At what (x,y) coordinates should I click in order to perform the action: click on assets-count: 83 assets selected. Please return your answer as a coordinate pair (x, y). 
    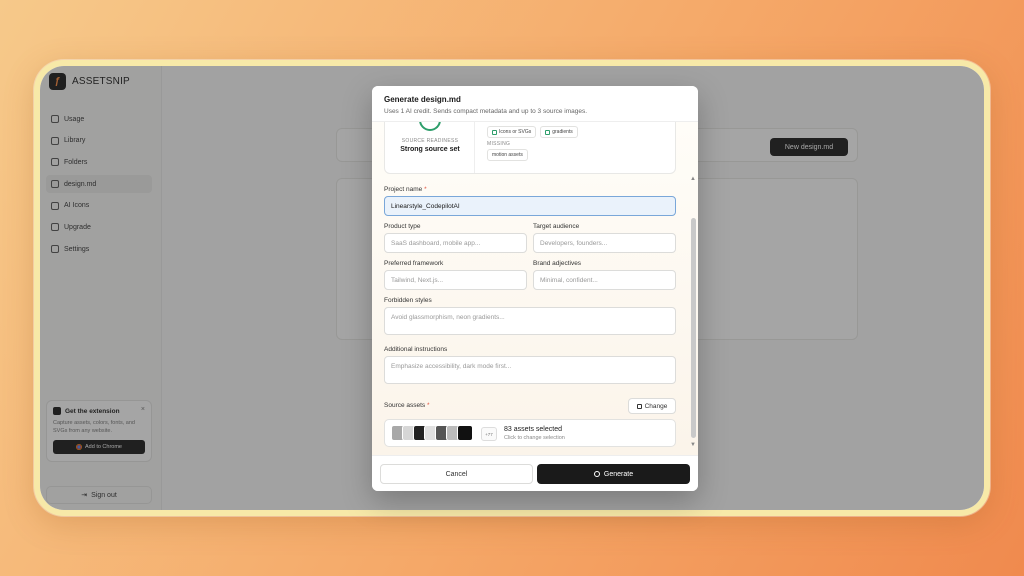
    Looking at the image, I should click on (533, 429).